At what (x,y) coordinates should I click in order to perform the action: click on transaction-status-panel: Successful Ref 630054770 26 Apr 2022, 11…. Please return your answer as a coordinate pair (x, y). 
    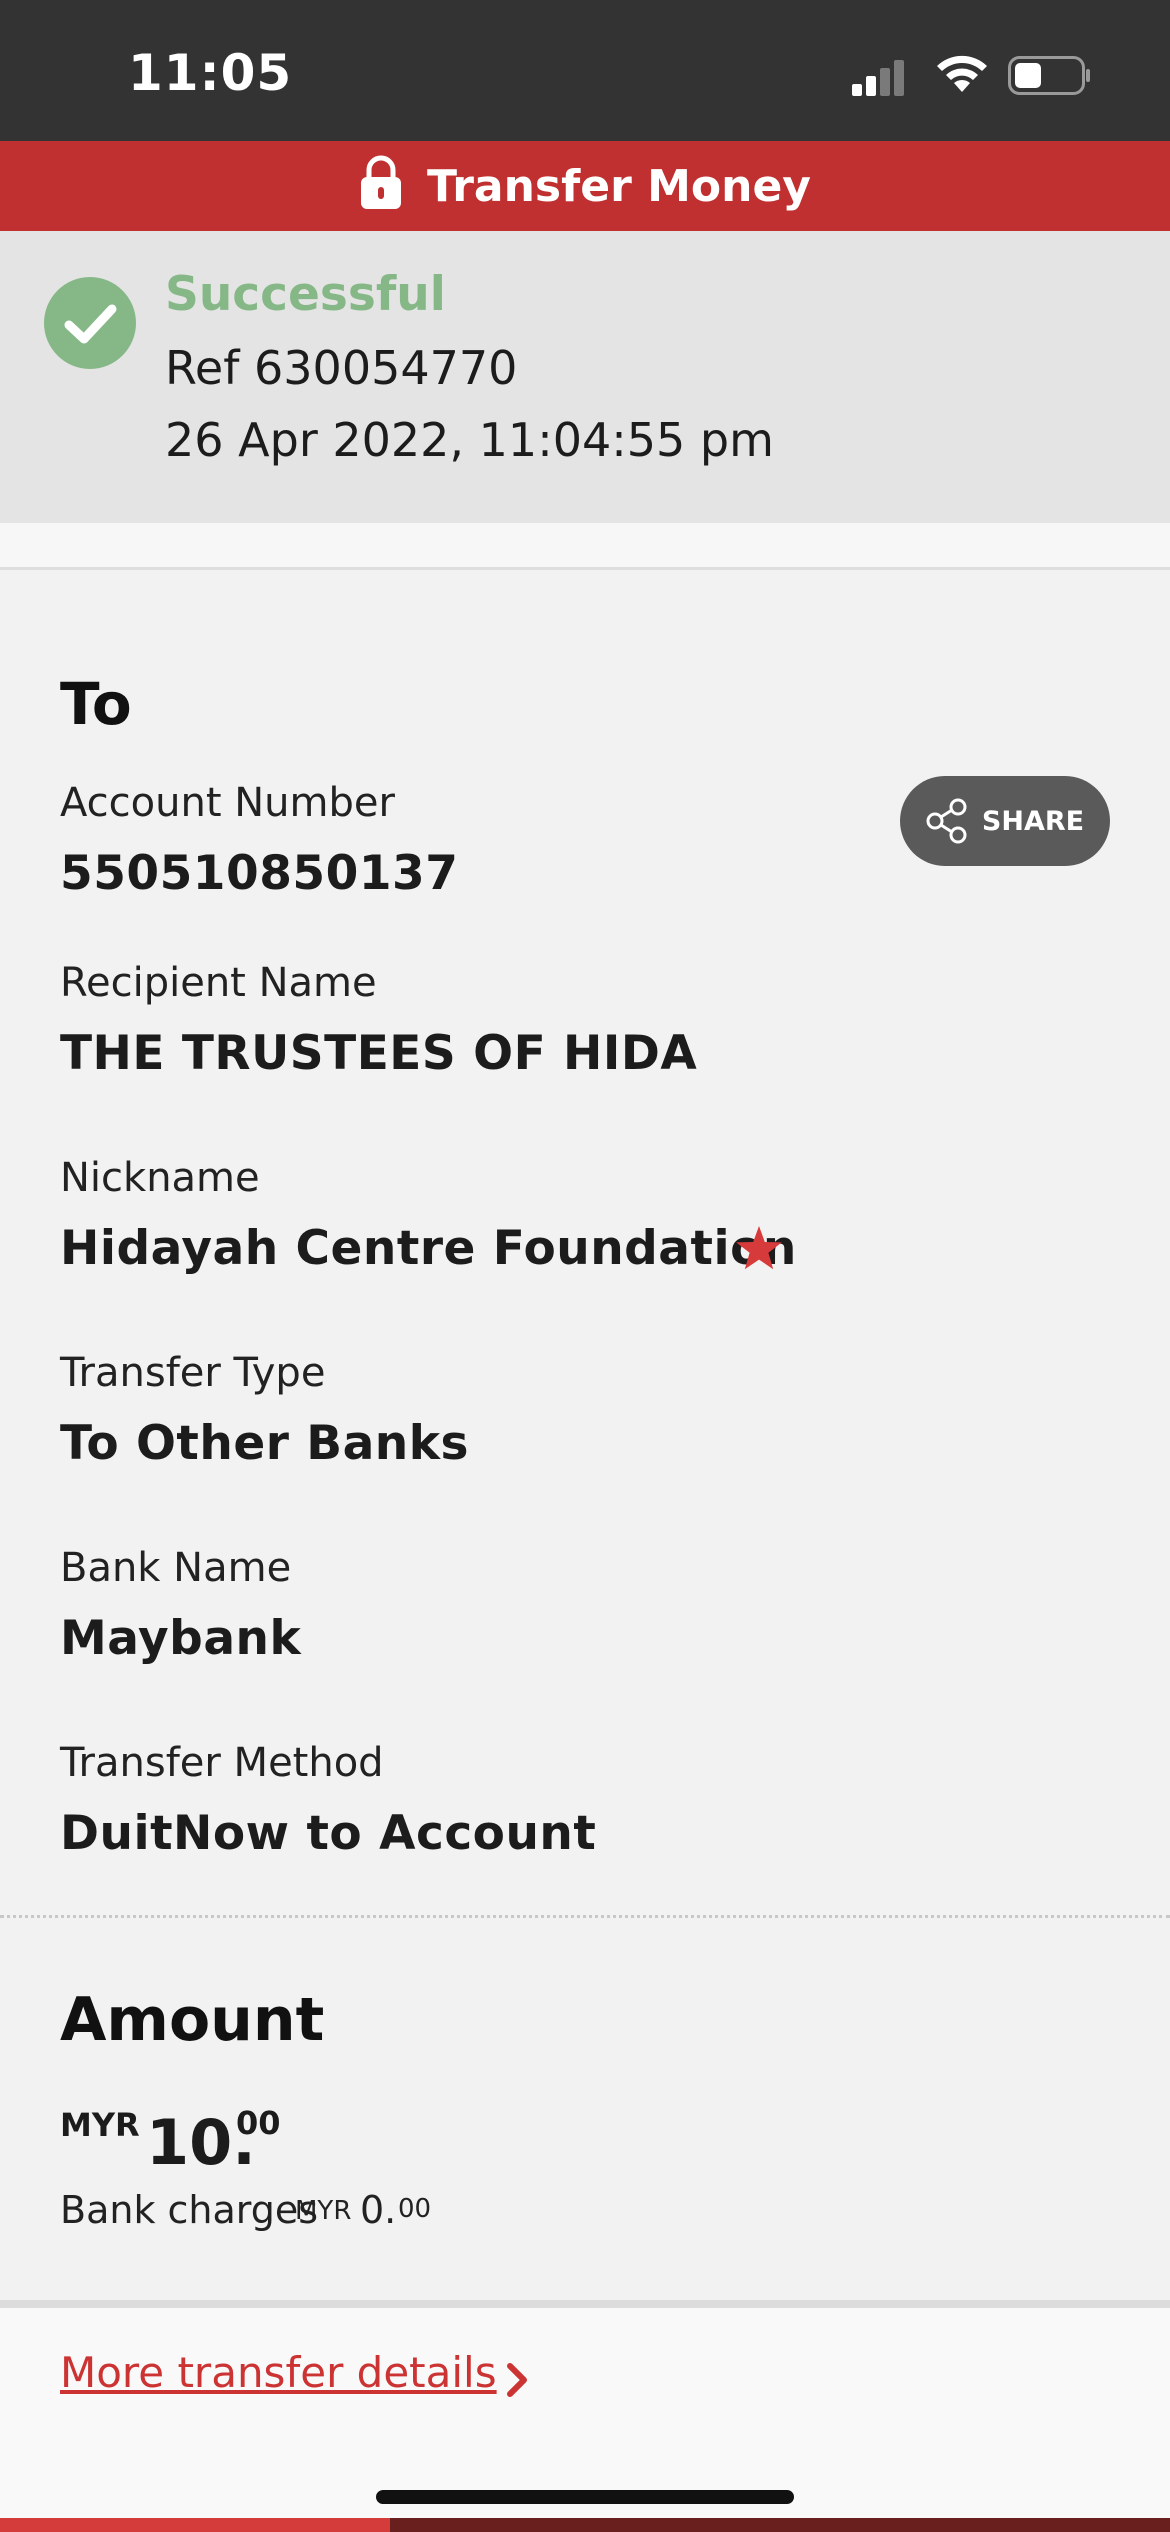
    Looking at the image, I should click on (585, 377).